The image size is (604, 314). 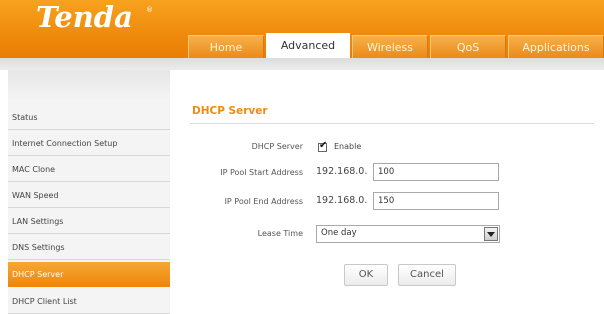 What do you see at coordinates (302, 64) in the screenshot?
I see `header-divider` at bounding box center [302, 64].